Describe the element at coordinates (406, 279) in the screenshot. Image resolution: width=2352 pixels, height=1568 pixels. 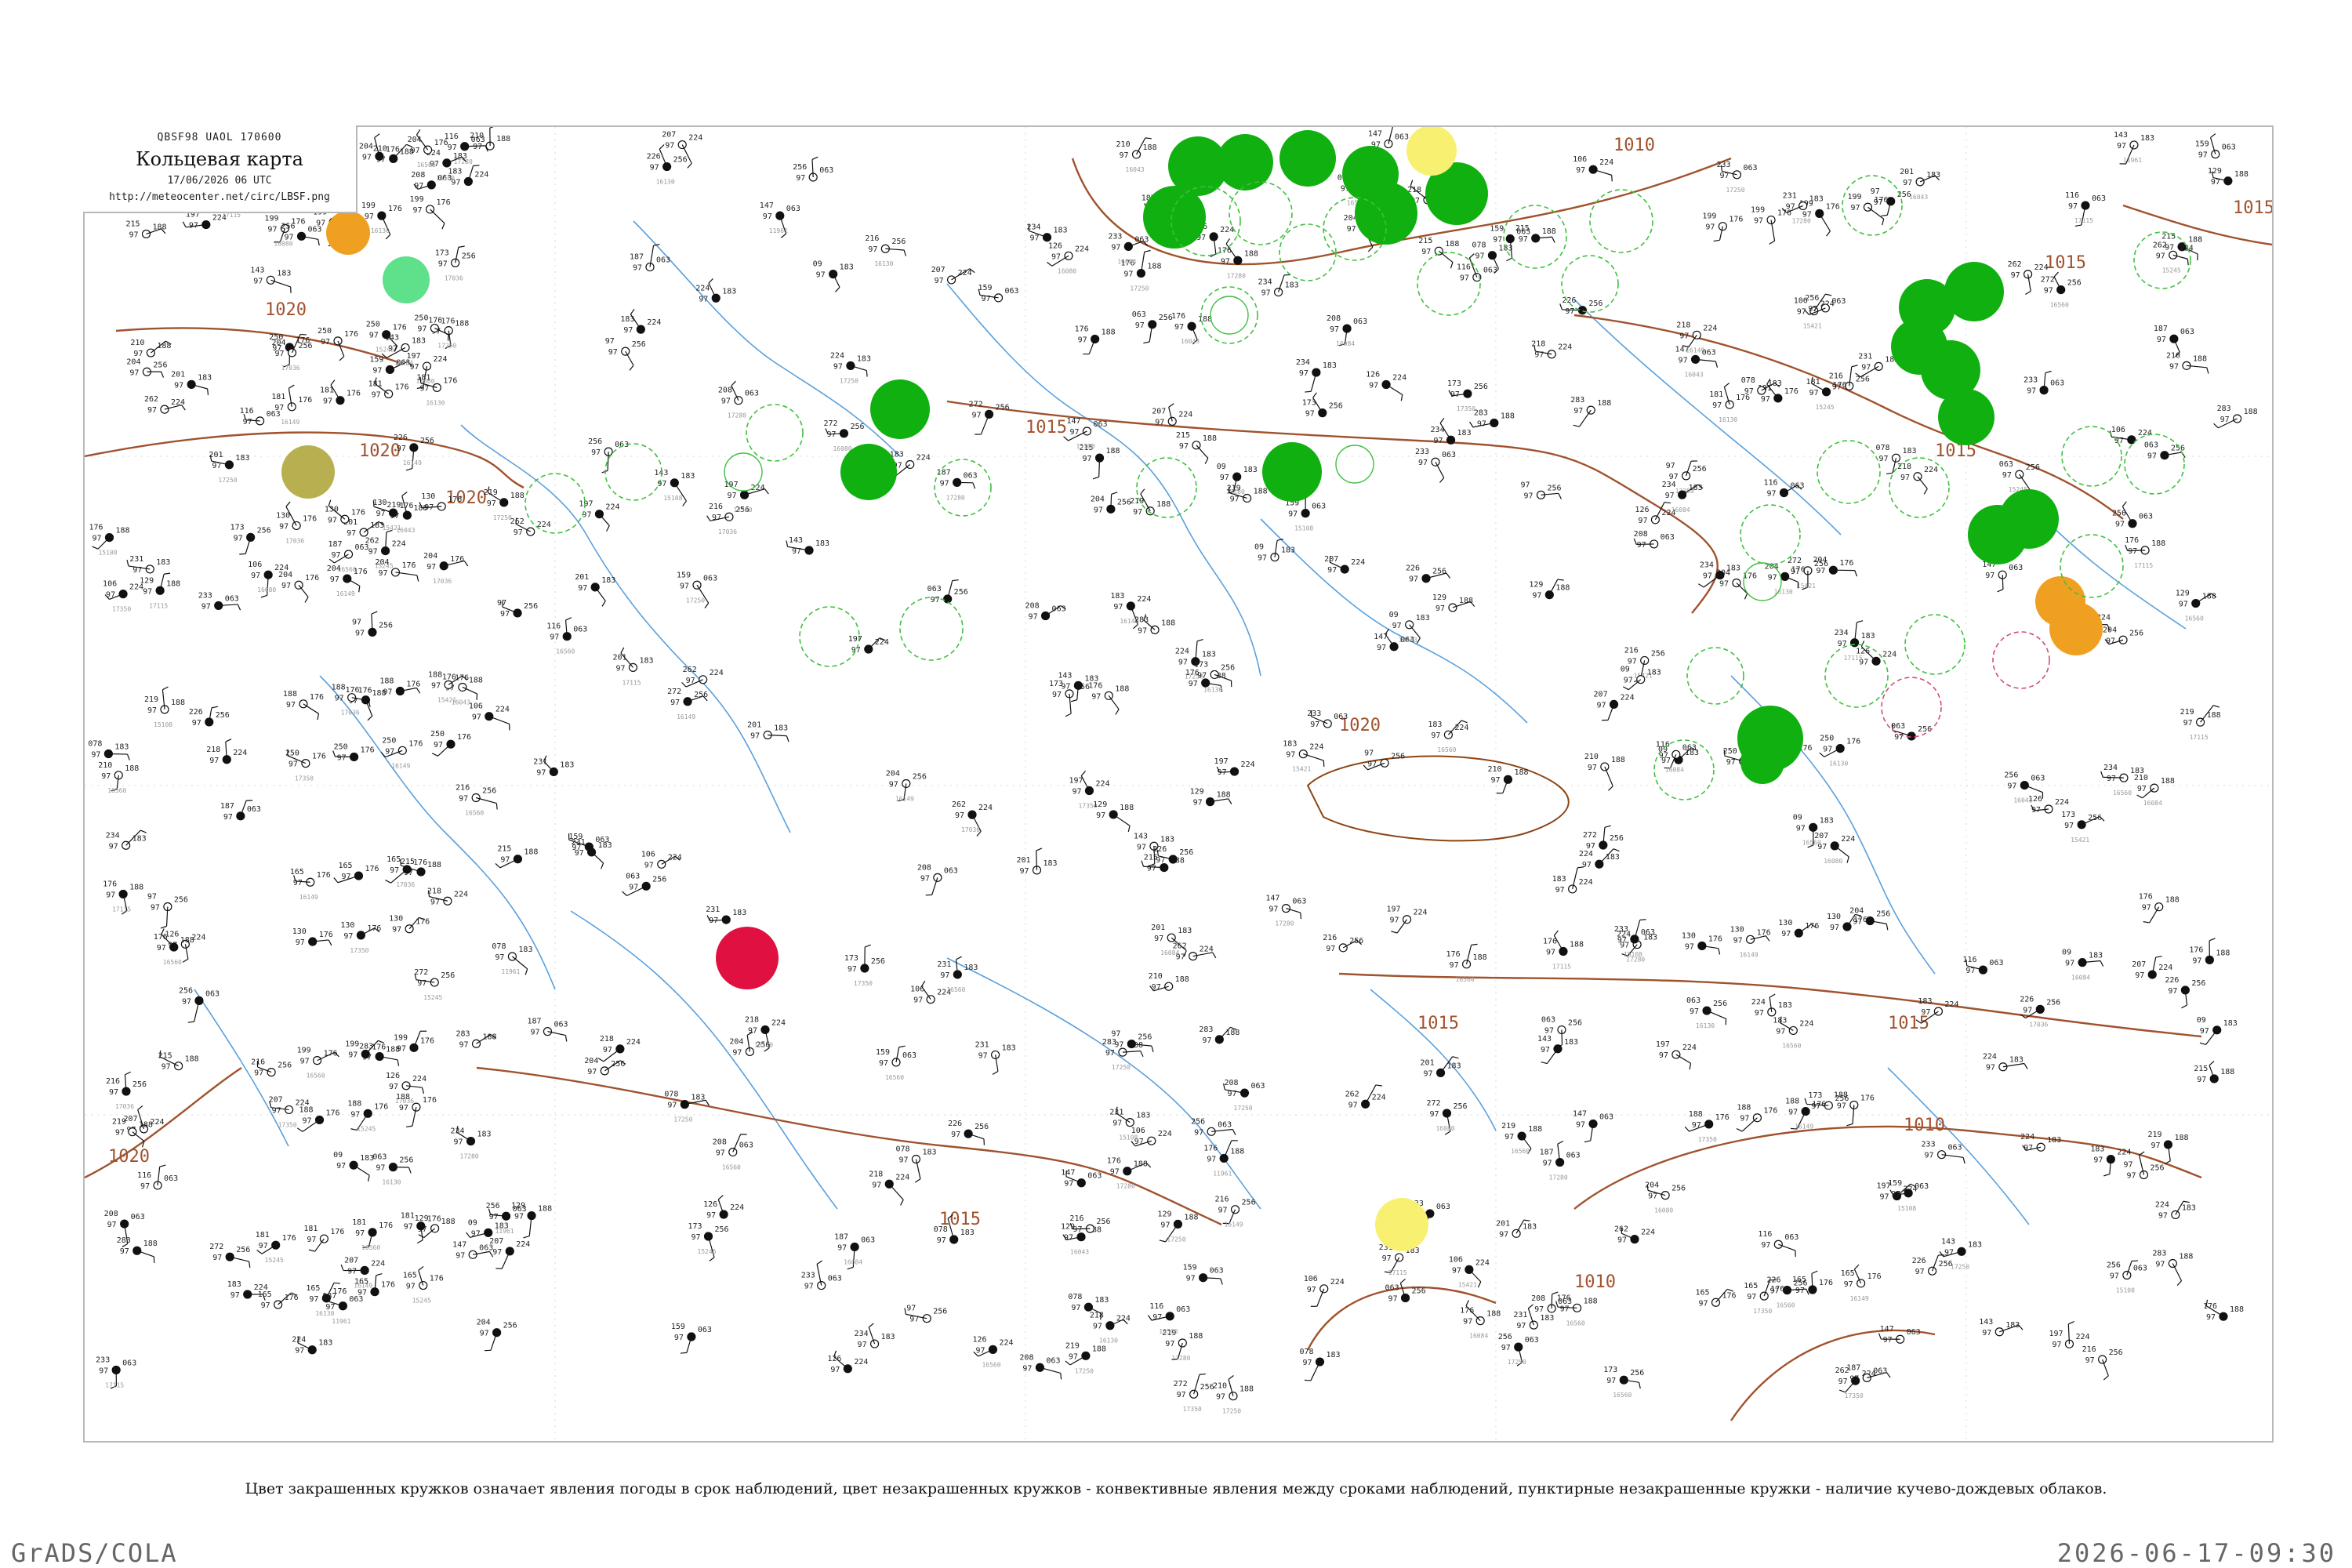
I see `light-green-weather-circle` at that location.